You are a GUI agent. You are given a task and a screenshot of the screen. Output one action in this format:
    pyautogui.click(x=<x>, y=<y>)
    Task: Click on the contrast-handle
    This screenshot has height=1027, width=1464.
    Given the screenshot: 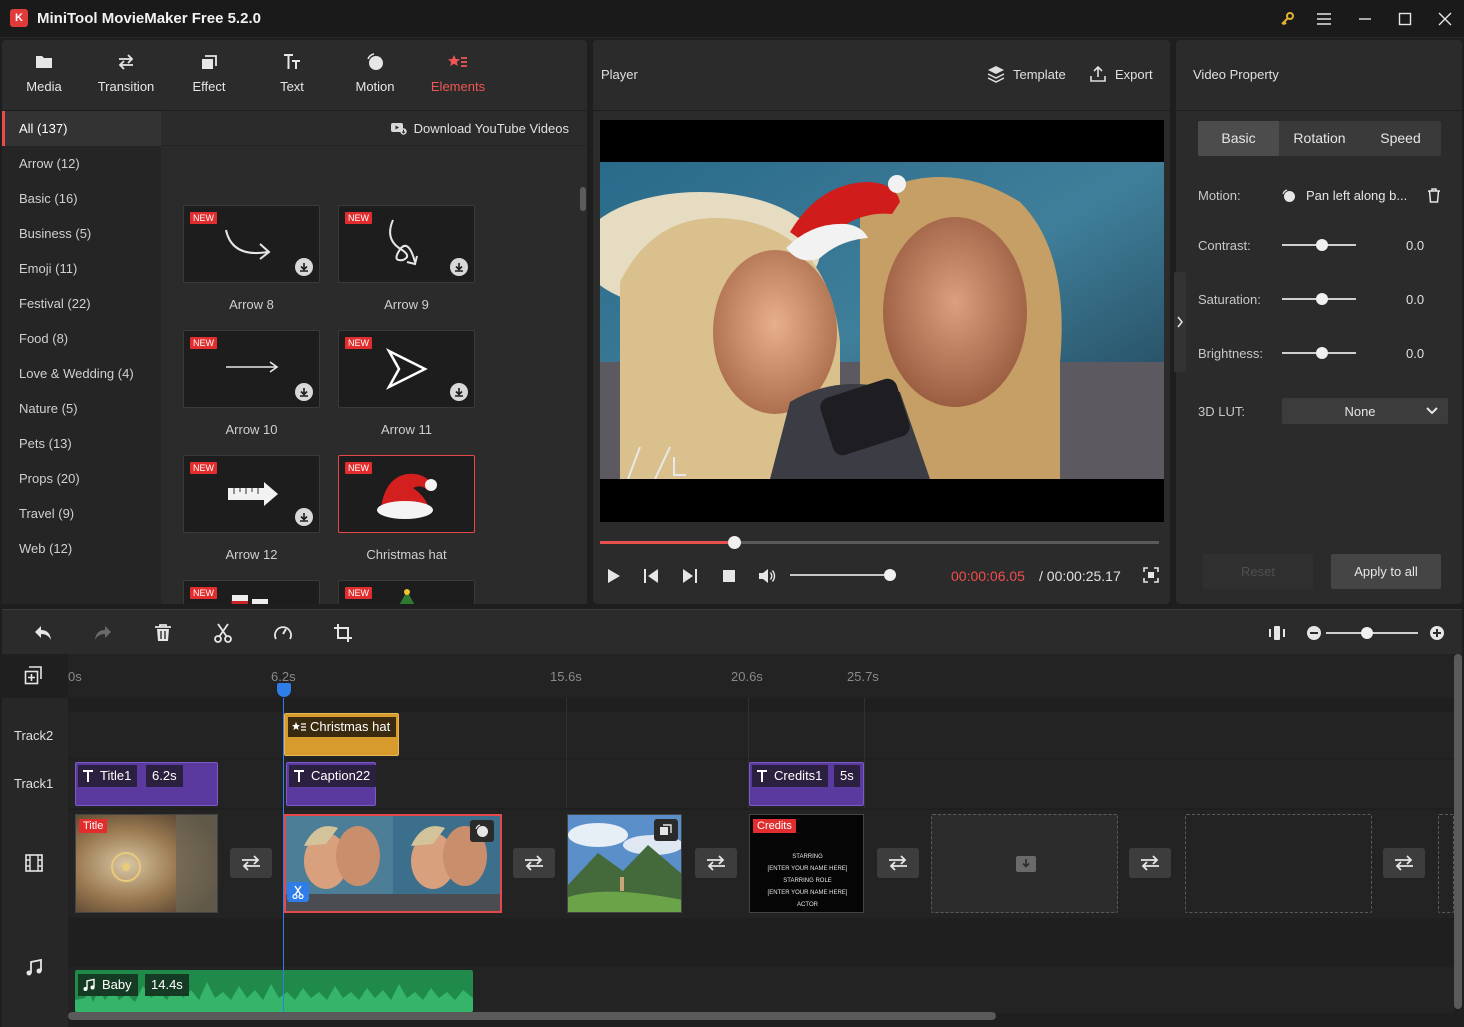 What is the action you would take?
    pyautogui.click(x=1322, y=245)
    